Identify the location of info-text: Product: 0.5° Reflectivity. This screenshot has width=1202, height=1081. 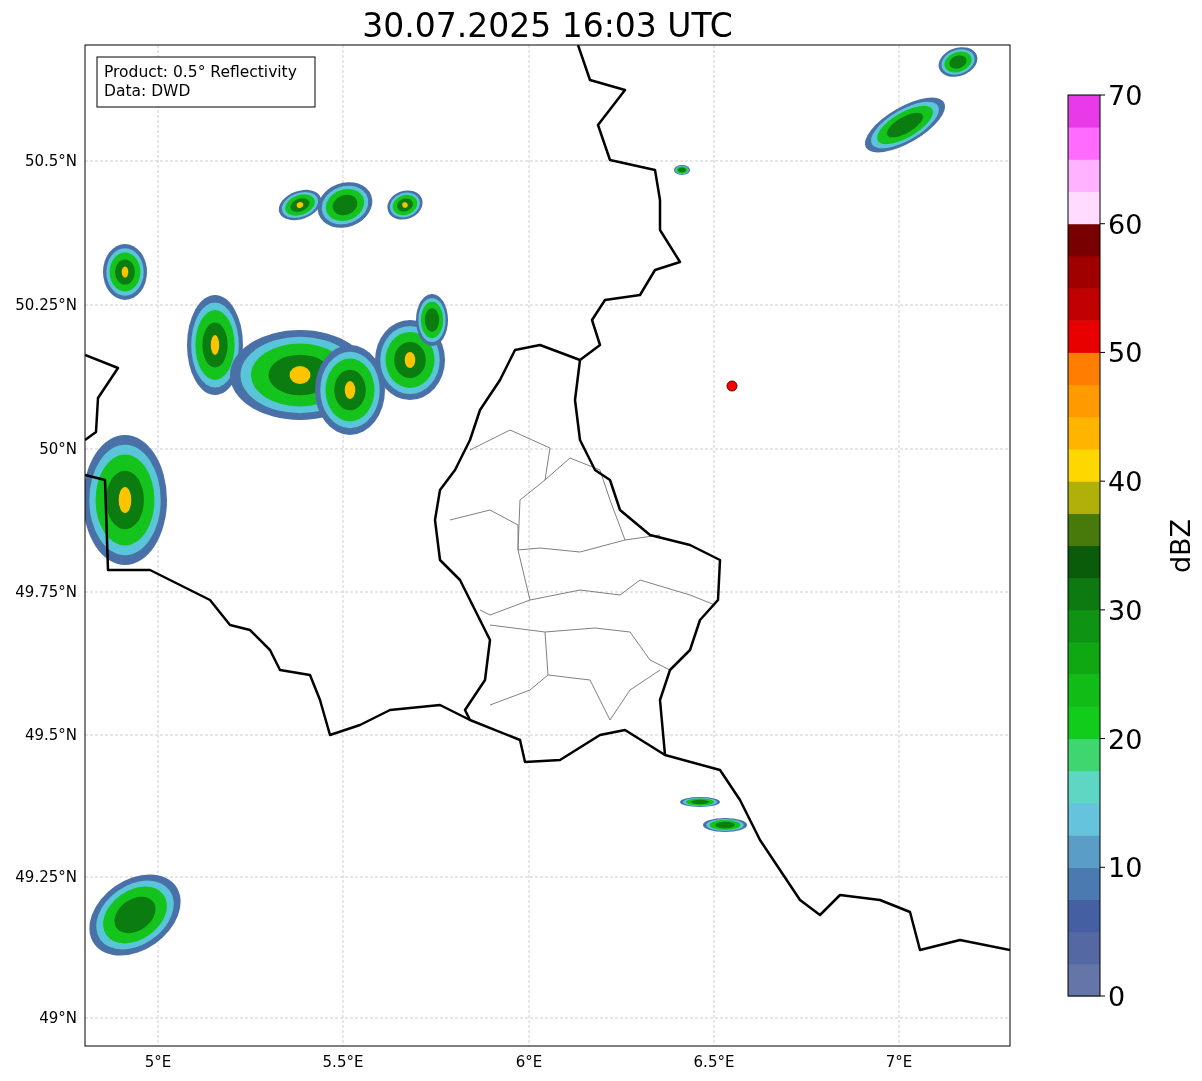
(200, 72).